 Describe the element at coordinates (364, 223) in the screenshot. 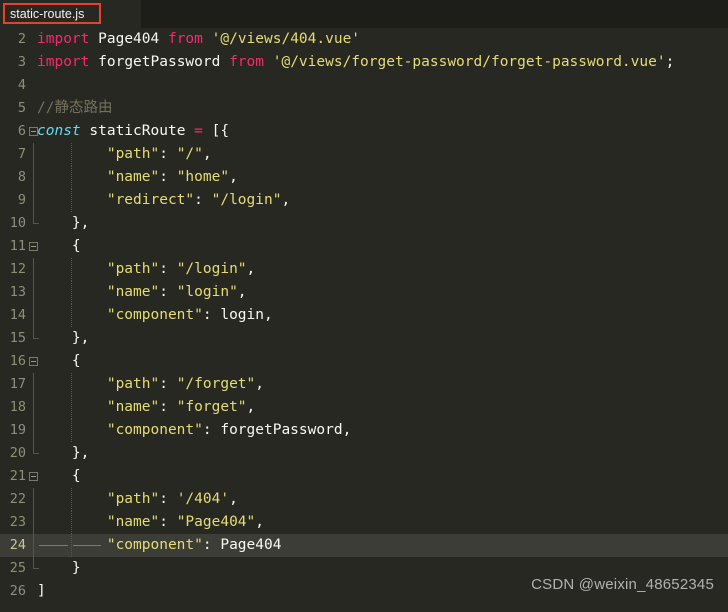

I see `code-line: 10 },` at that location.